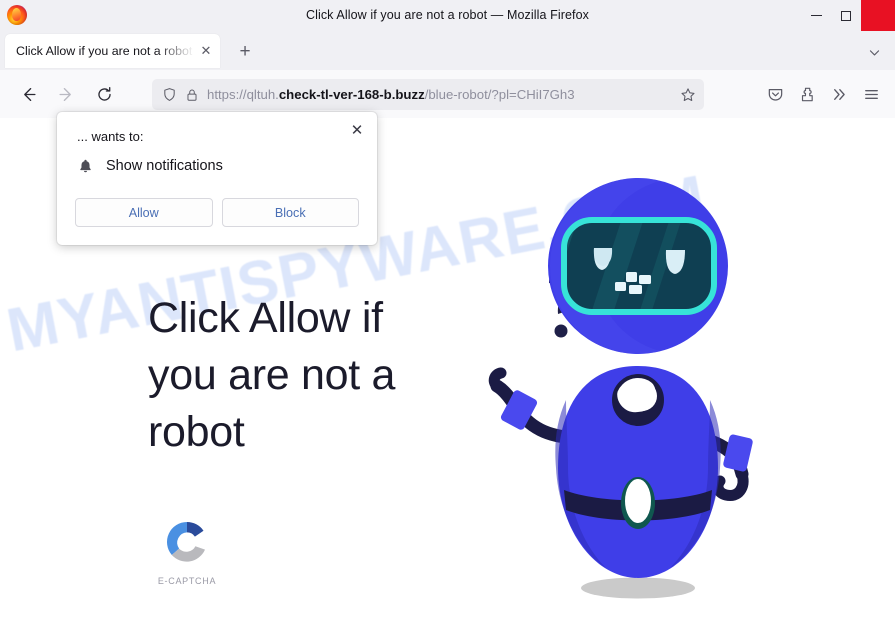 This screenshot has width=895, height=642. I want to click on reload-button, so click(104, 94).